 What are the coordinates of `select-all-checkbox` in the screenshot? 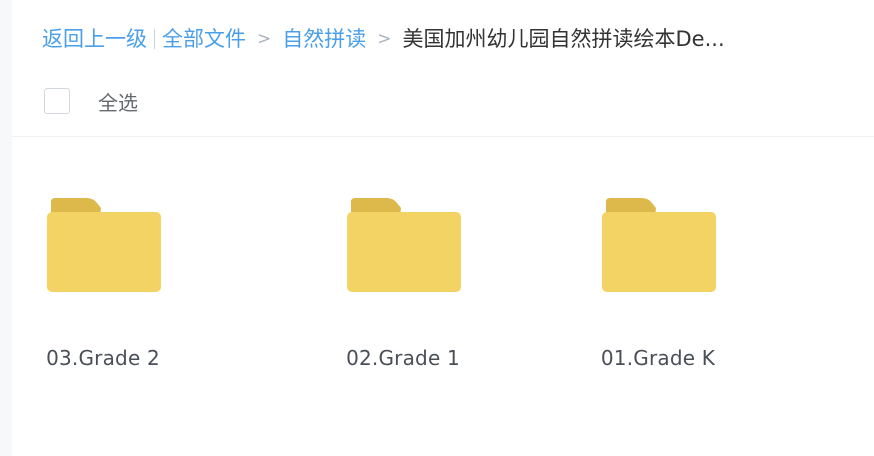 It's located at (57, 101).